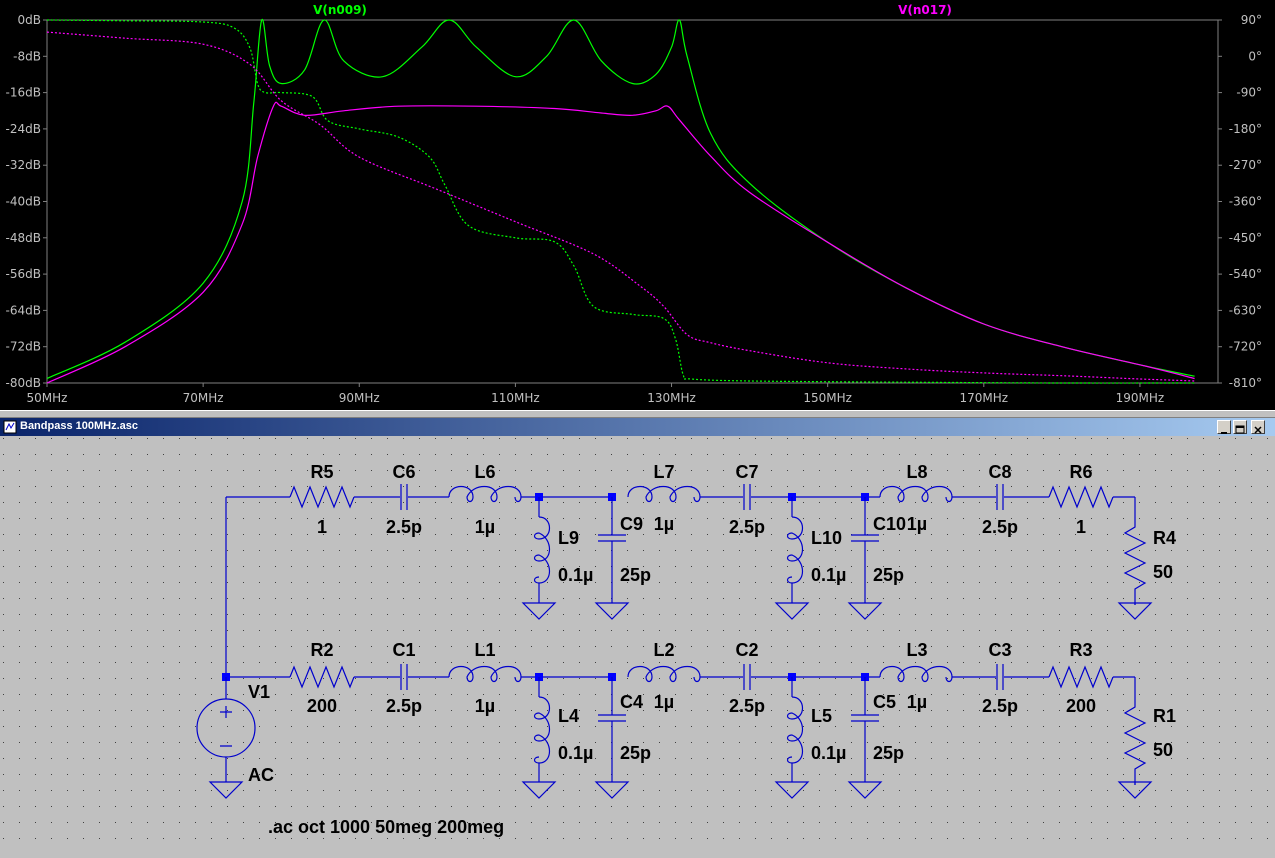  I want to click on value-R2: 200, so click(322, 706).